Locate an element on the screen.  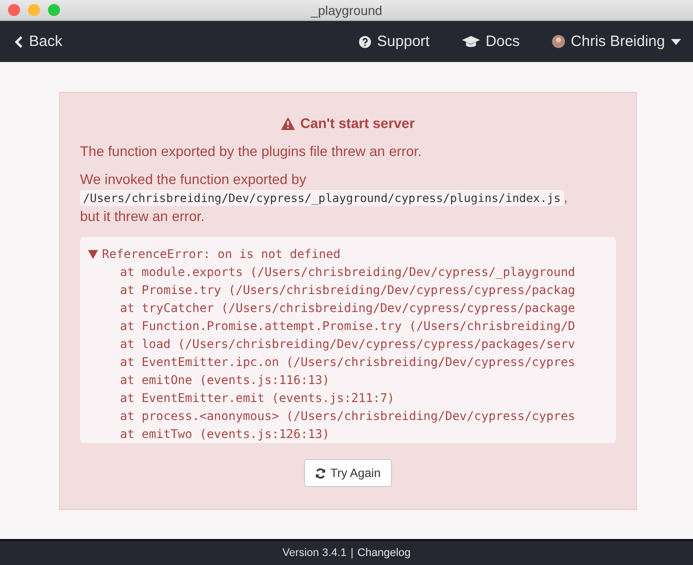
warning-icon is located at coordinates (288, 123).